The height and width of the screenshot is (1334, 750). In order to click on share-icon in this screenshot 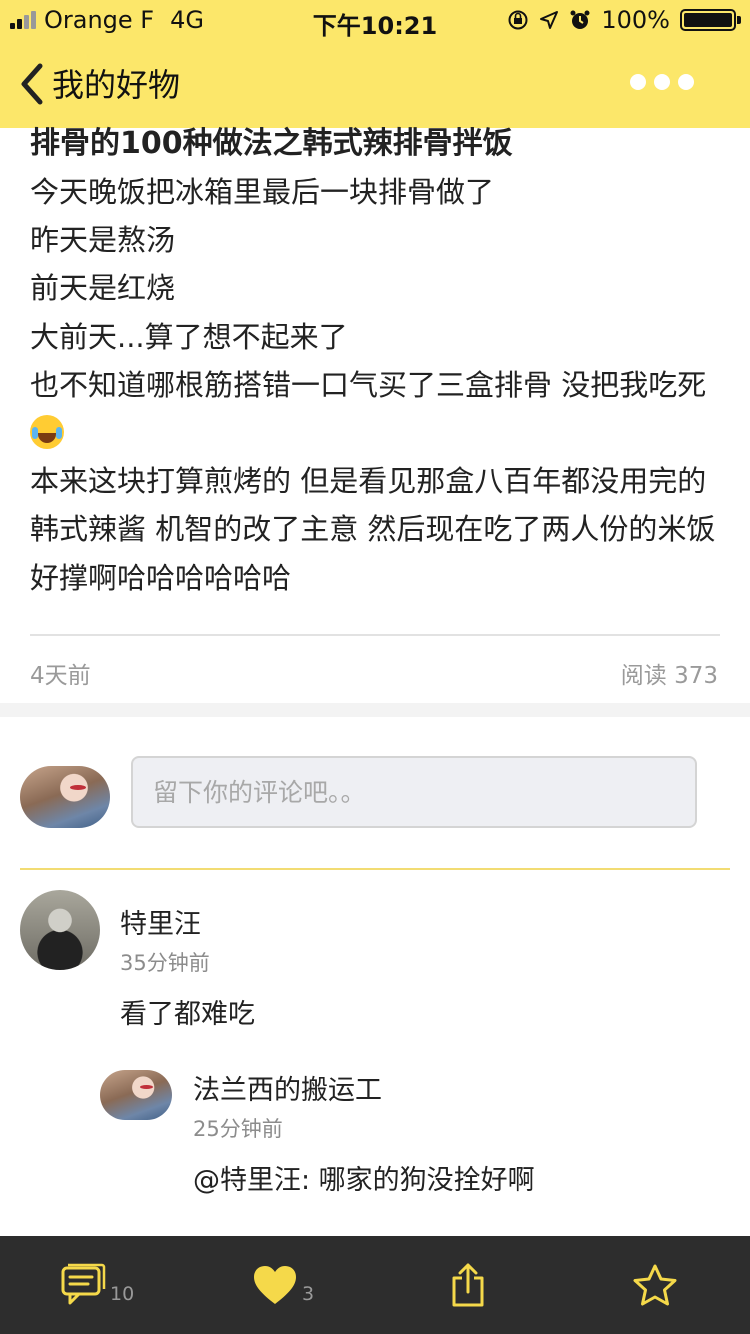, I will do `click(468, 1285)`.